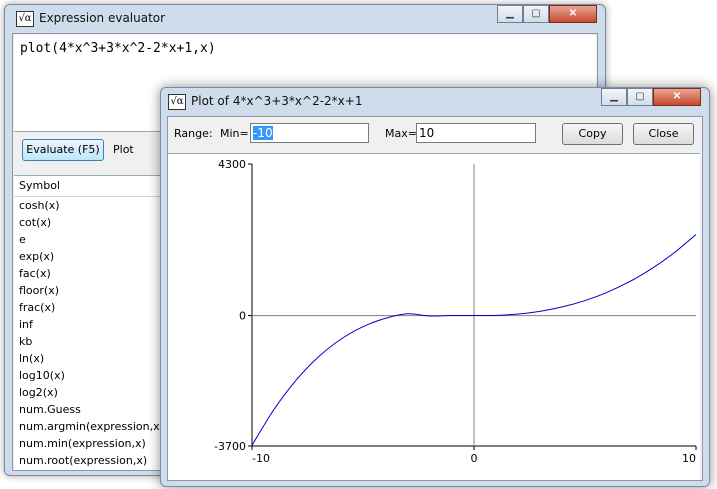 The image size is (717, 489). Describe the element at coordinates (476, 133) in the screenshot. I see `max-input: 10` at that location.